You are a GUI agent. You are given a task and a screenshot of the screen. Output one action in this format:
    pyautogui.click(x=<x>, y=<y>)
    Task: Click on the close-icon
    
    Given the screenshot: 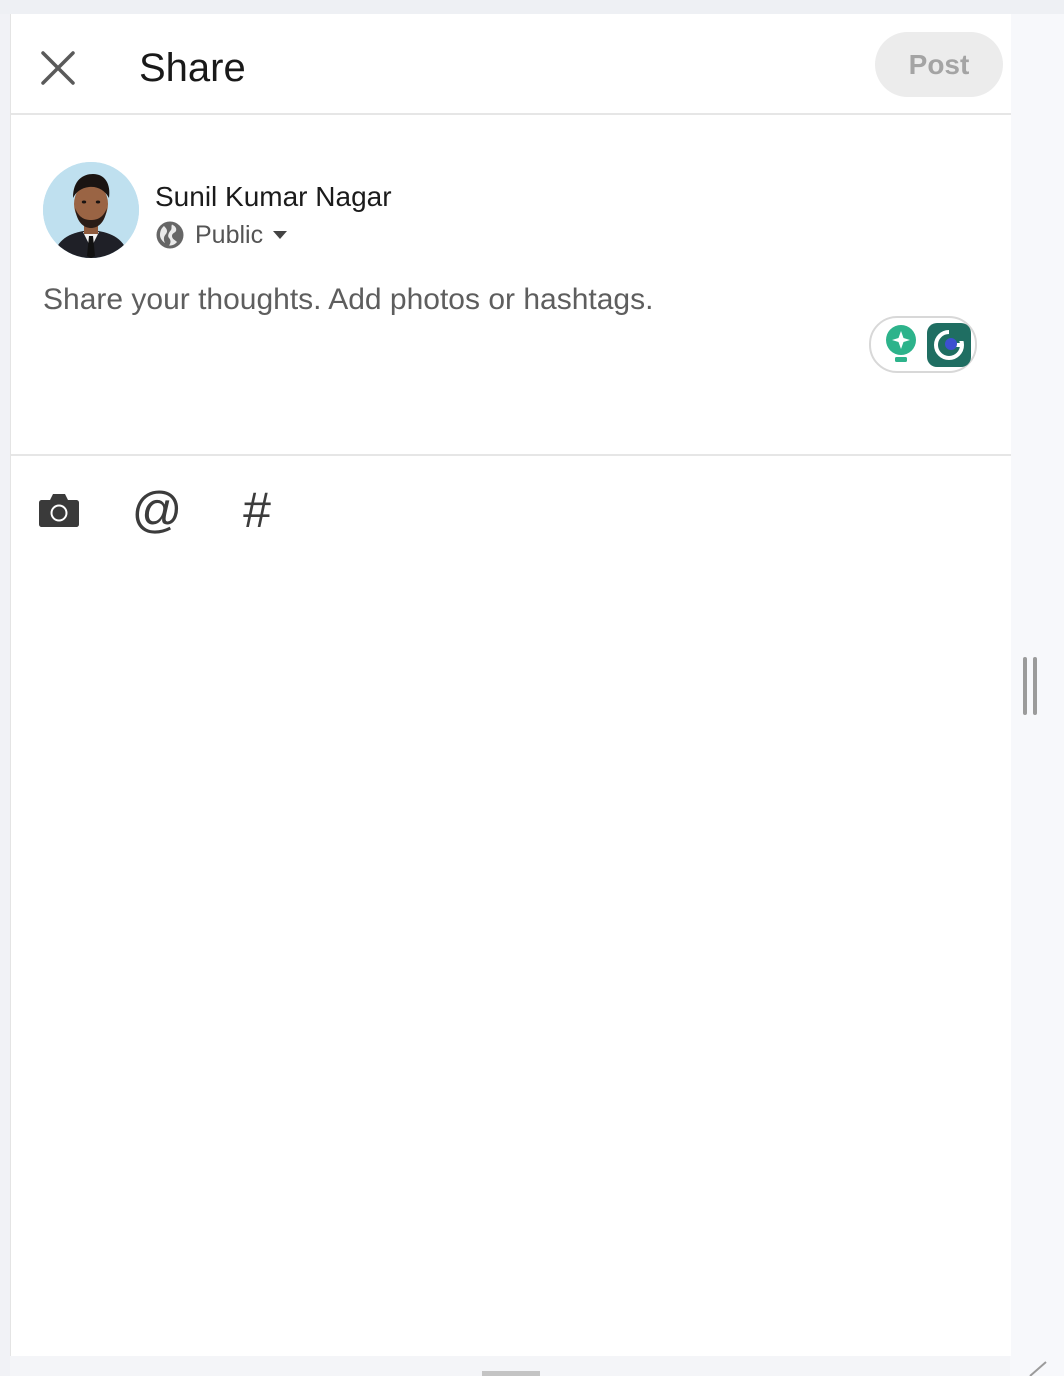 What is the action you would take?
    pyautogui.click(x=58, y=68)
    